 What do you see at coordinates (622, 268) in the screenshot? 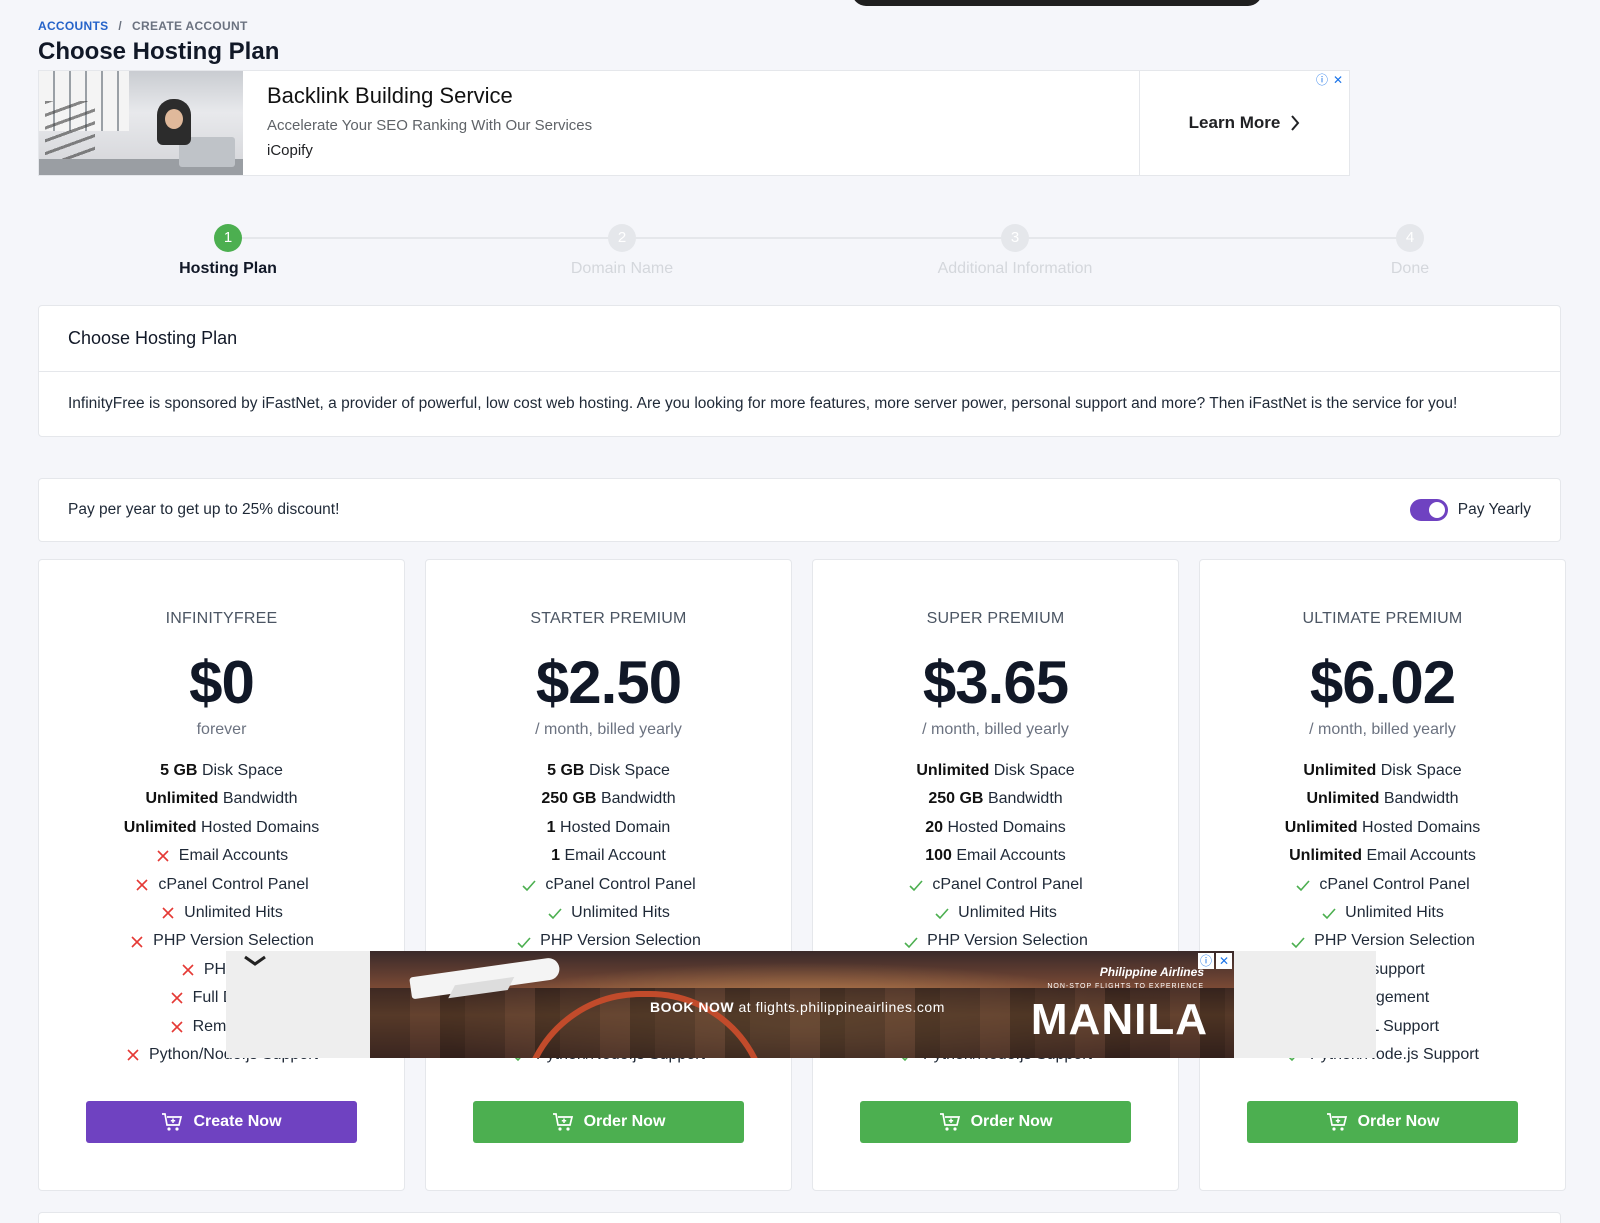
I see `step-label: Domain Name` at bounding box center [622, 268].